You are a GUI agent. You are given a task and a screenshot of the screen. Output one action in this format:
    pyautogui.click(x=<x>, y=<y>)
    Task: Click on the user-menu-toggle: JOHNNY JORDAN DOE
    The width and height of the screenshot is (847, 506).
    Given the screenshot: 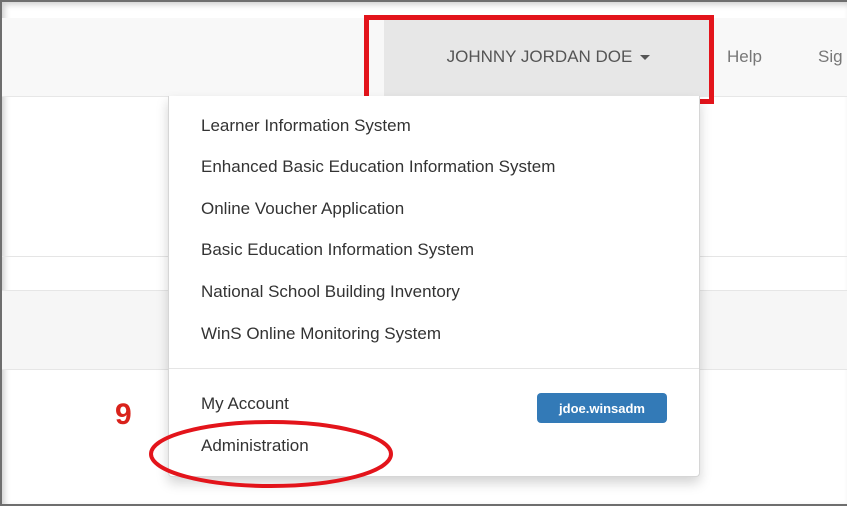 What is the action you would take?
    pyautogui.click(x=548, y=57)
    